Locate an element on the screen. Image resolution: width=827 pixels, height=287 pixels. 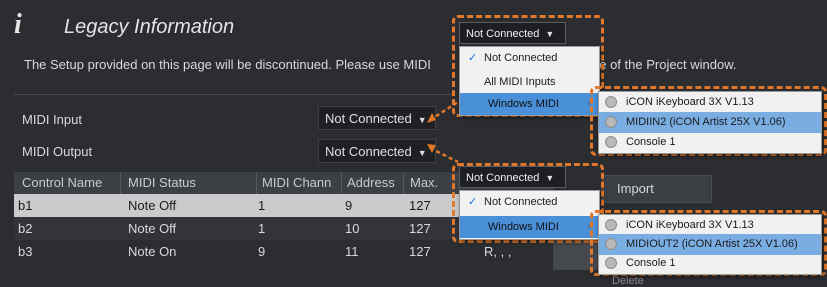
col-midi-status: MIDI Status is located at coordinates (162, 182).